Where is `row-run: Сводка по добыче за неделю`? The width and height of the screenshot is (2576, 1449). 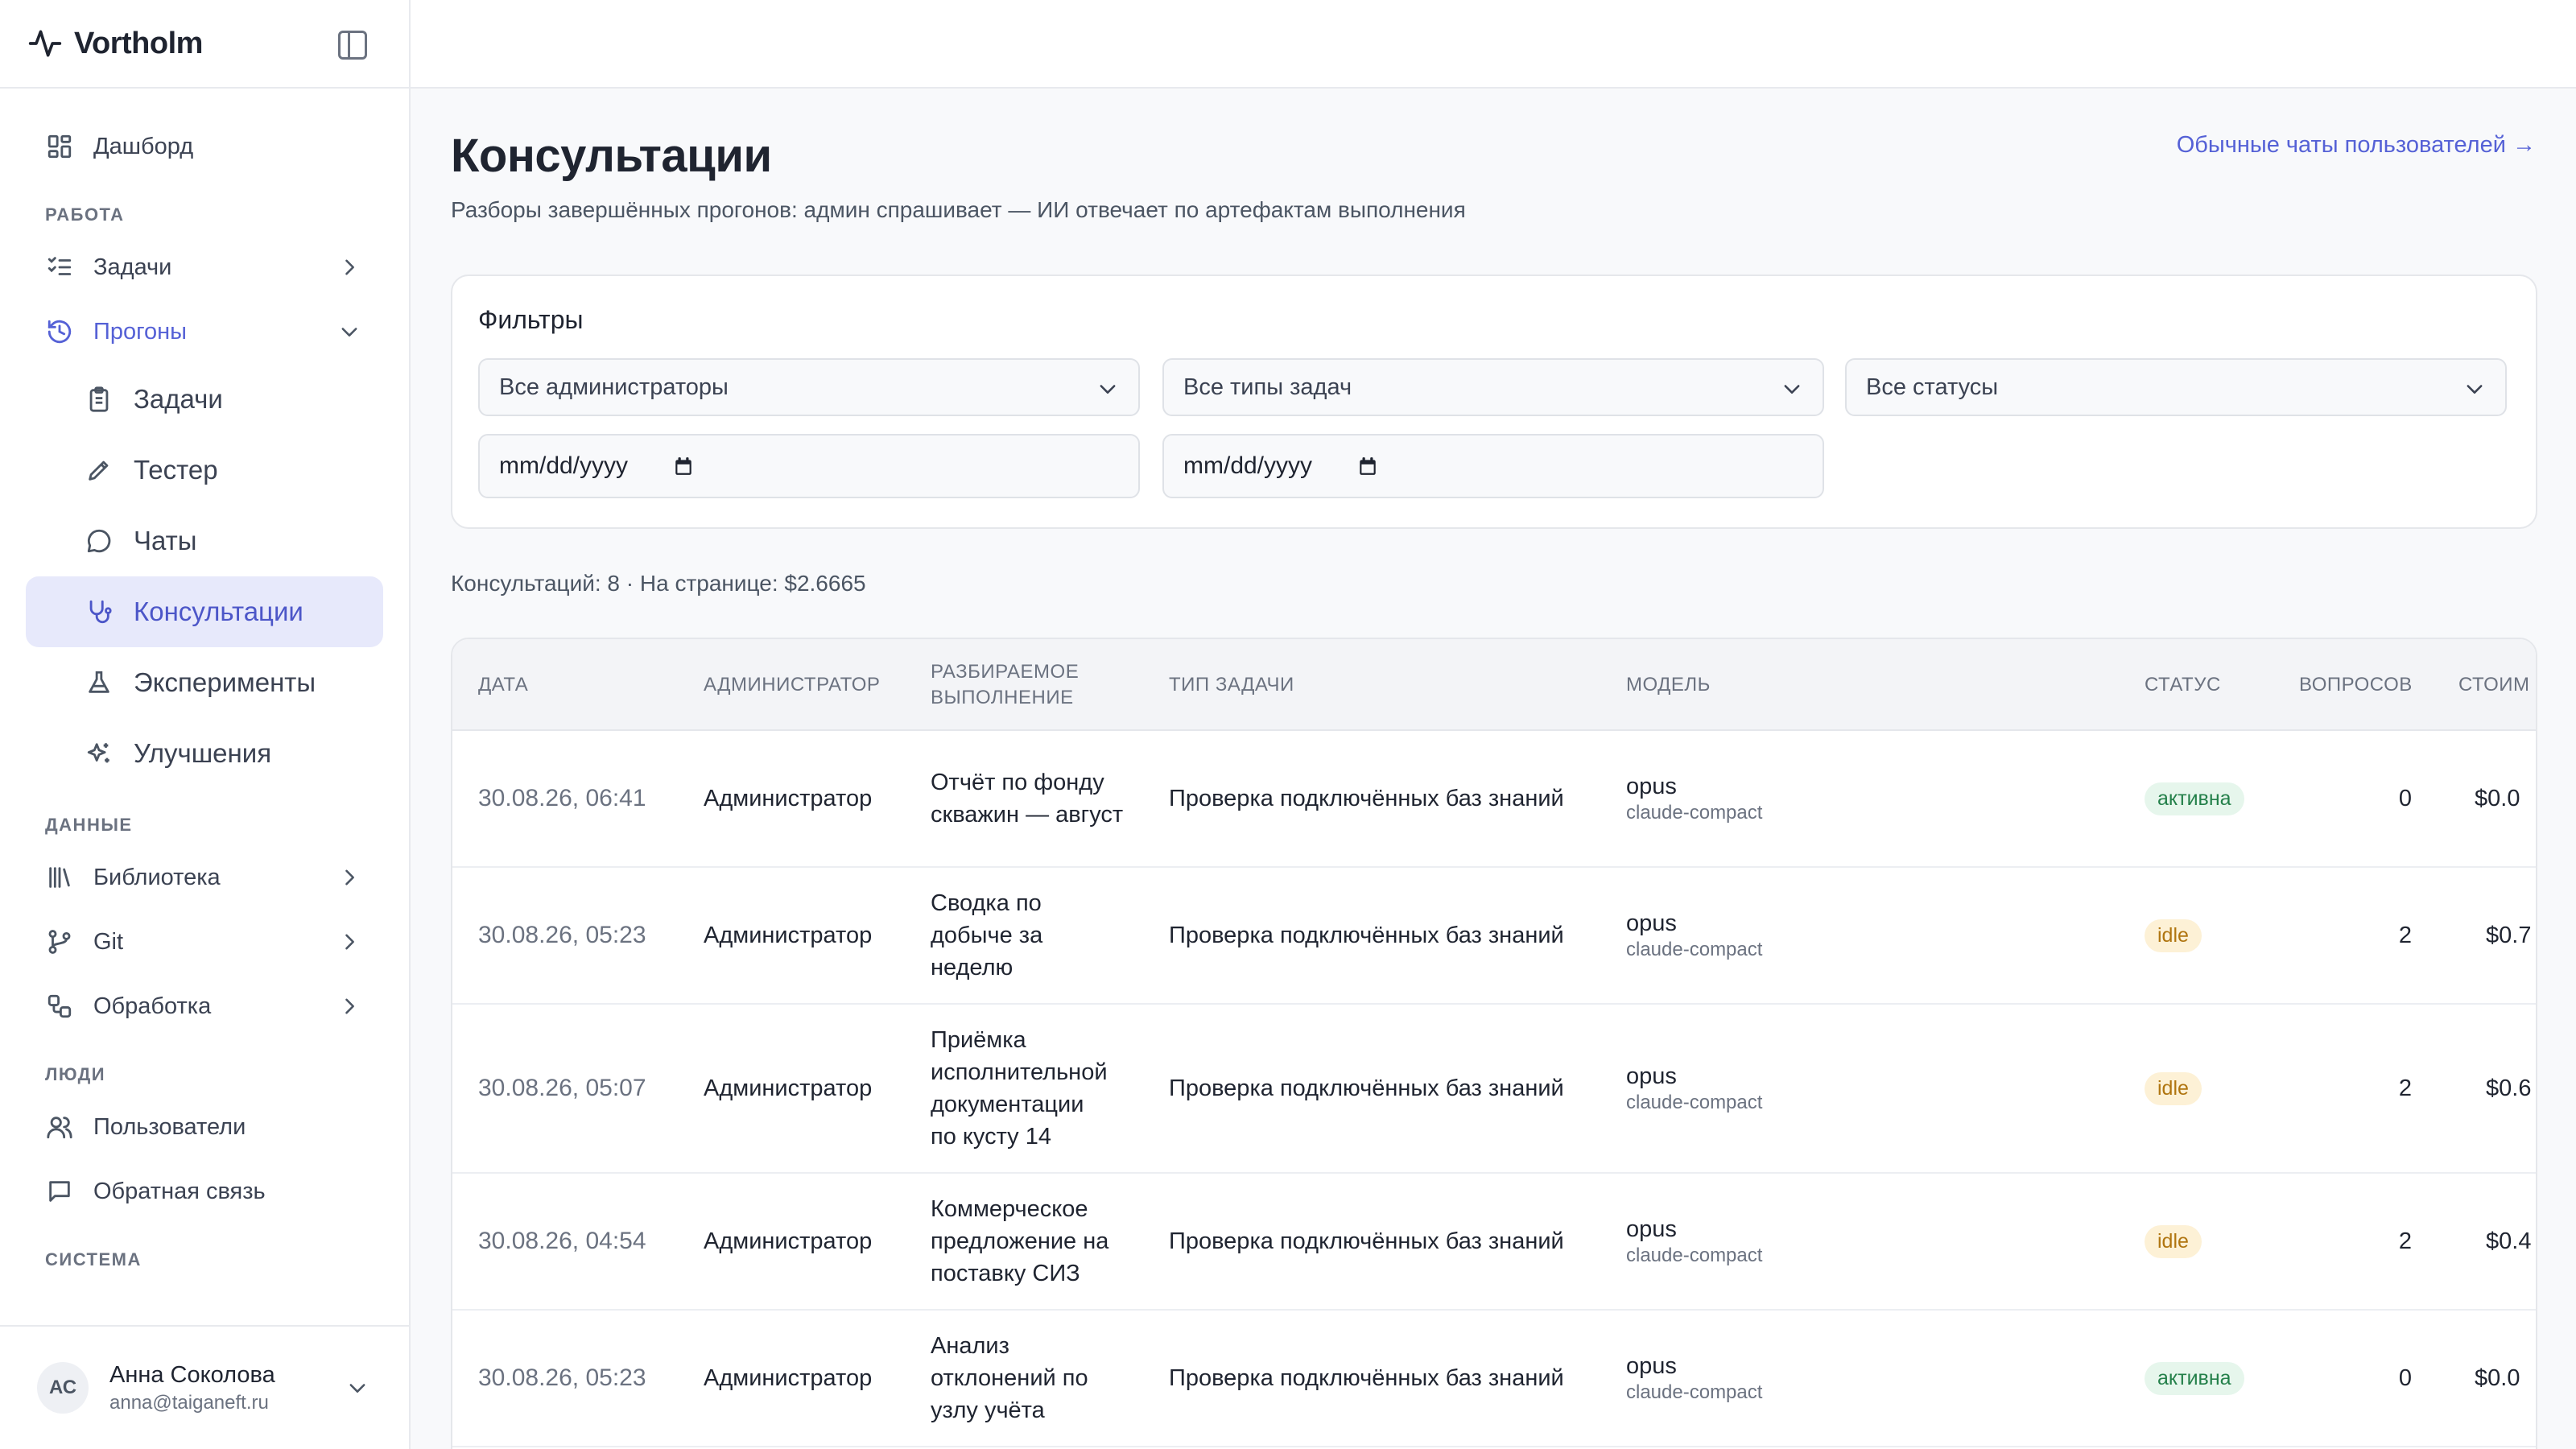 row-run: Сводка по добыче за неделю is located at coordinates (1003, 935).